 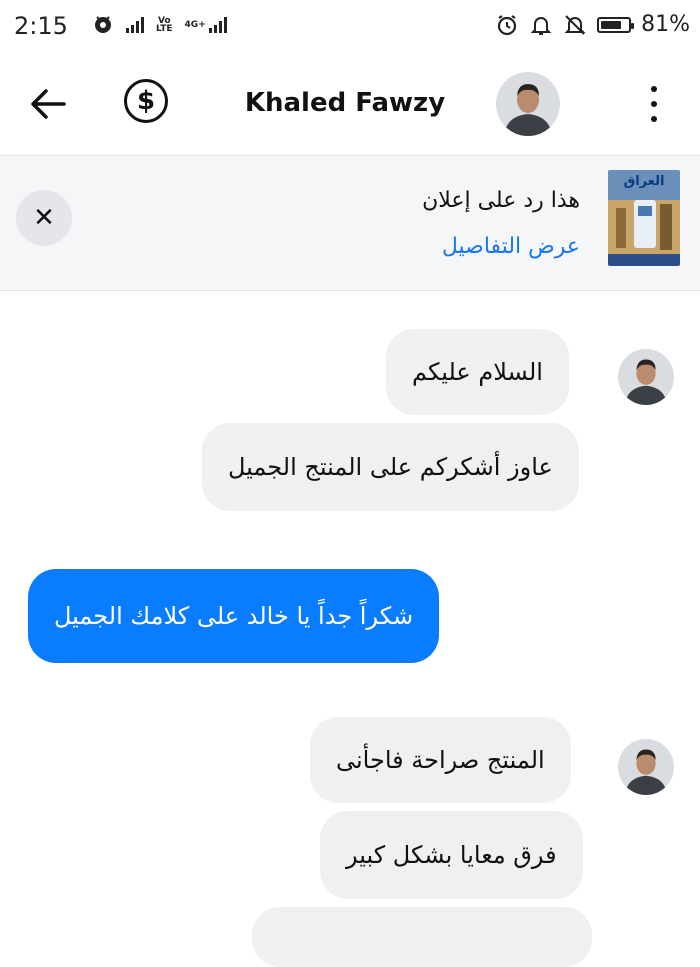 I want to click on close-icon: ✕, so click(x=44, y=218).